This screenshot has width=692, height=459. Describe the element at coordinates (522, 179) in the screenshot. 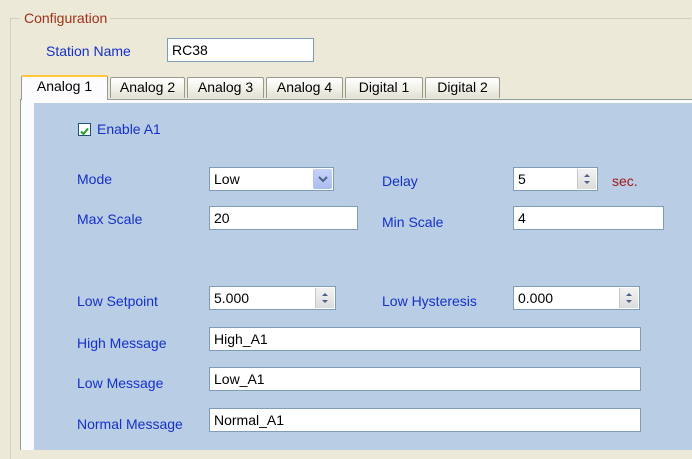

I see `delay-value: 5` at that location.